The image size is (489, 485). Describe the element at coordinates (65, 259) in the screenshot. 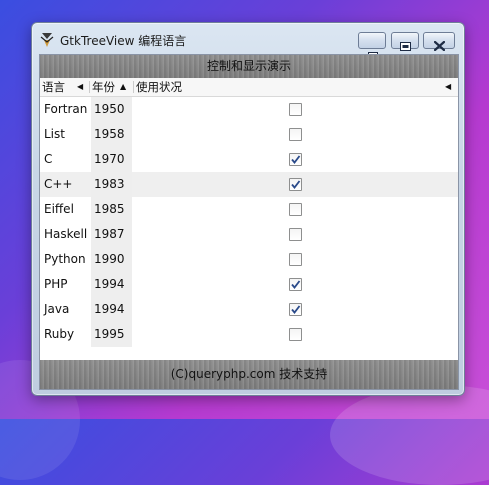

I see `cell-language: Python` at that location.